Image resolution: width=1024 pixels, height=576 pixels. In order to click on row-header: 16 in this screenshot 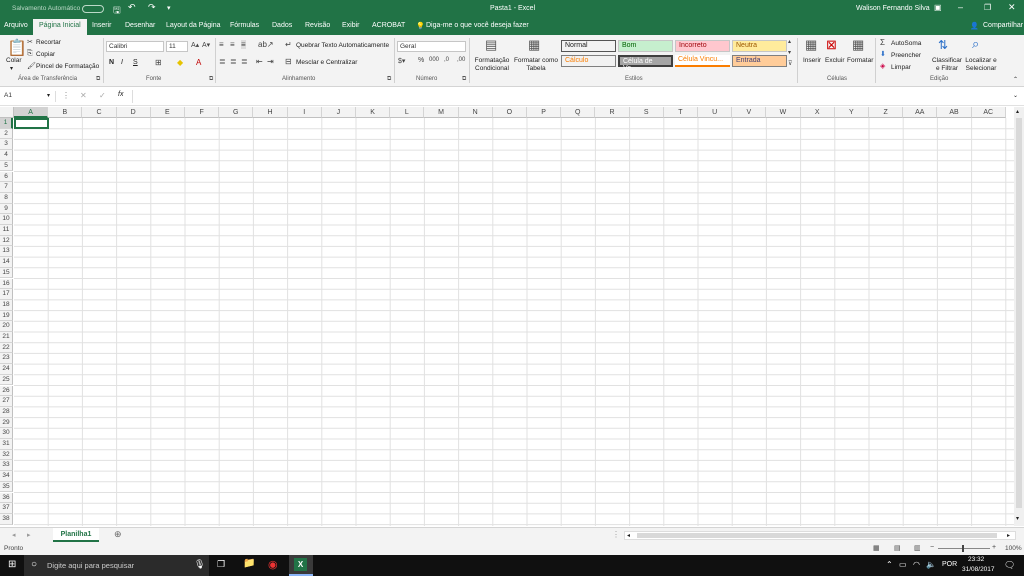, I will do `click(6, 284)`.